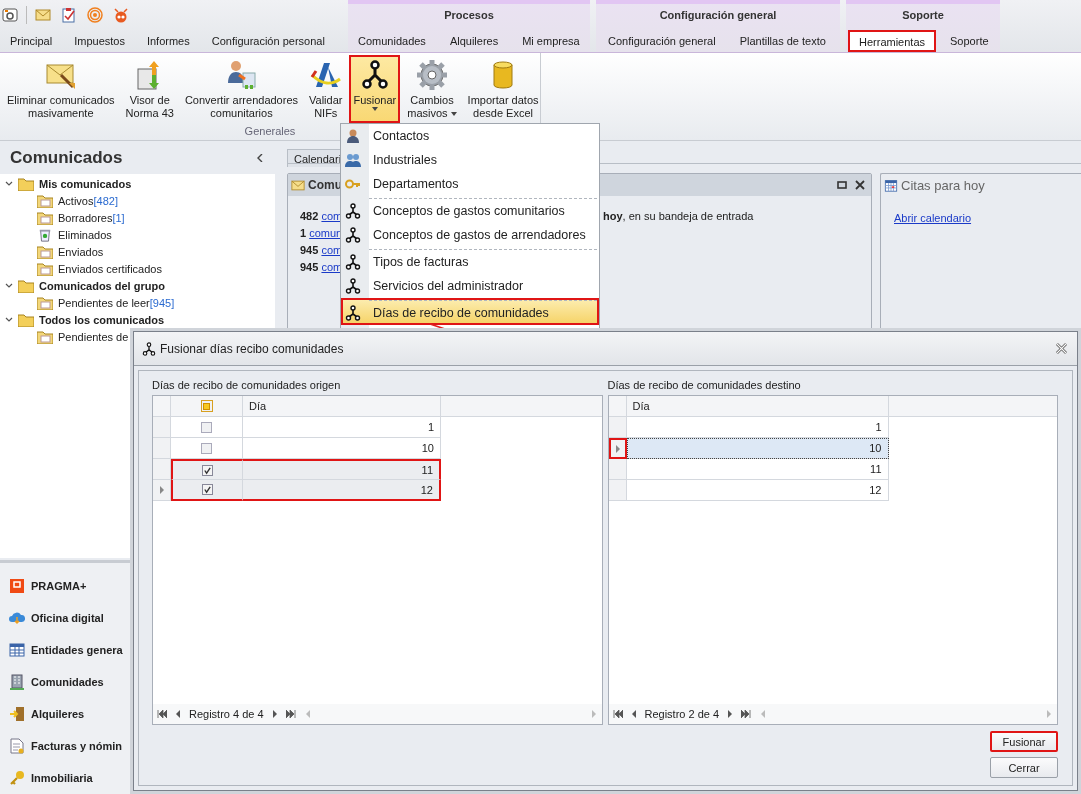 This screenshot has width=1081, height=794. I want to click on ribbon-button: Convertir arrendadores comunitarios, so click(241, 89).